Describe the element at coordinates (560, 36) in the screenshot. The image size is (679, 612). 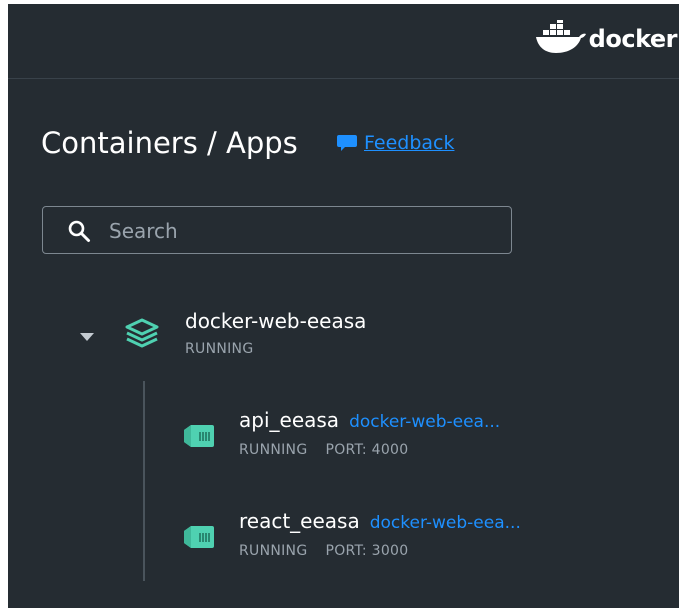
I see `docker-whale-icon` at that location.